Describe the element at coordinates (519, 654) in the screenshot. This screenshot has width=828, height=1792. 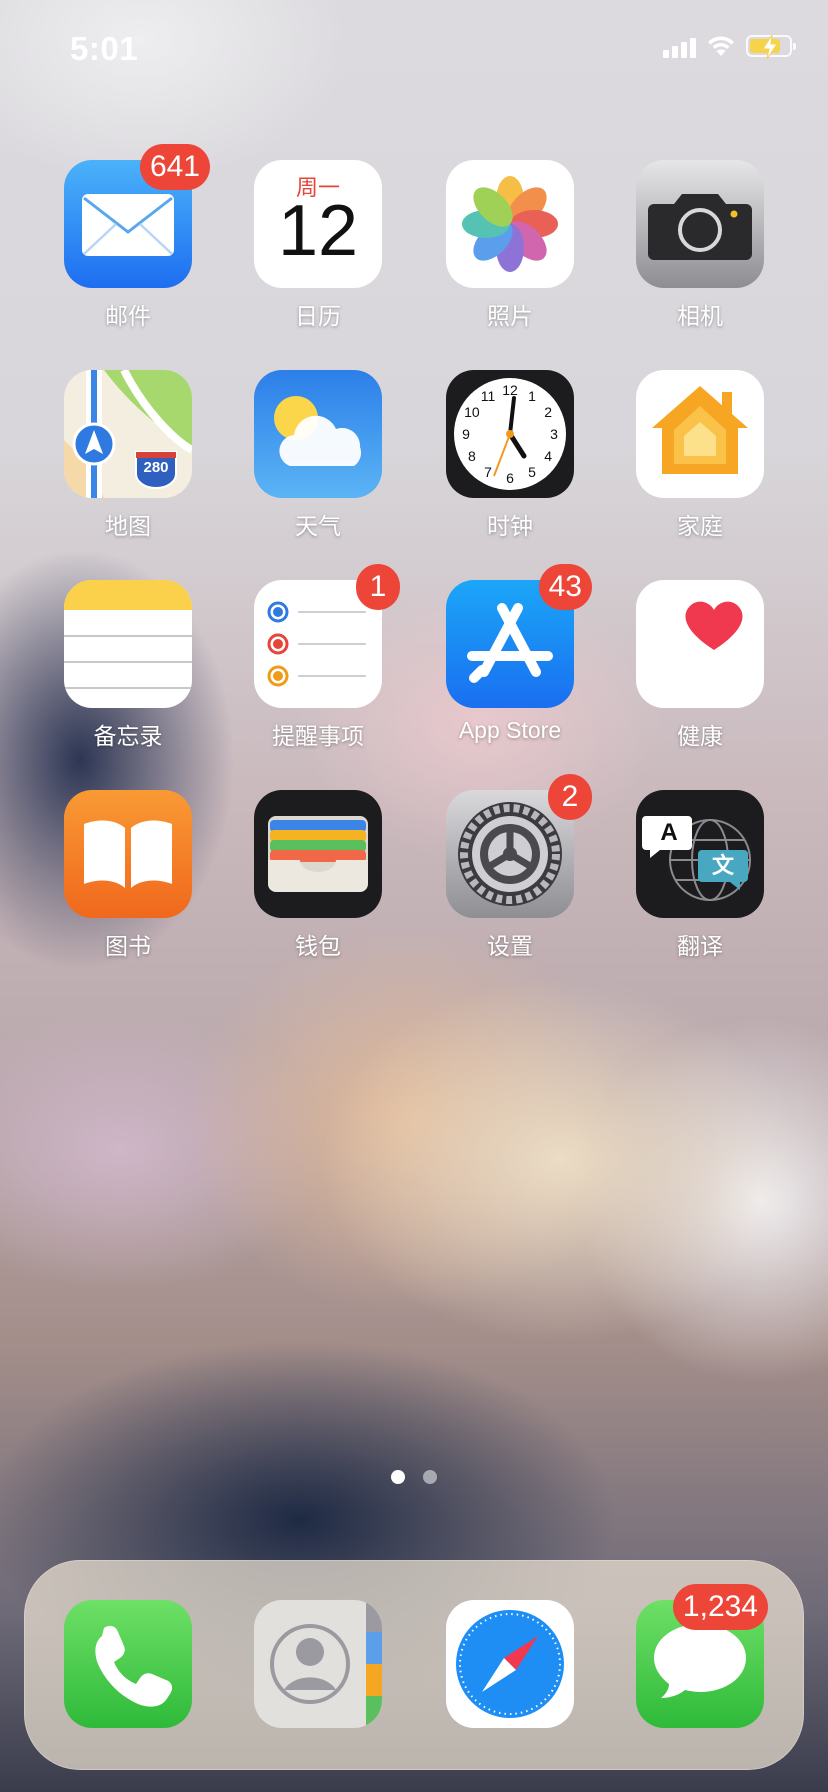
I see `app-app-store: 43 App Store` at that location.